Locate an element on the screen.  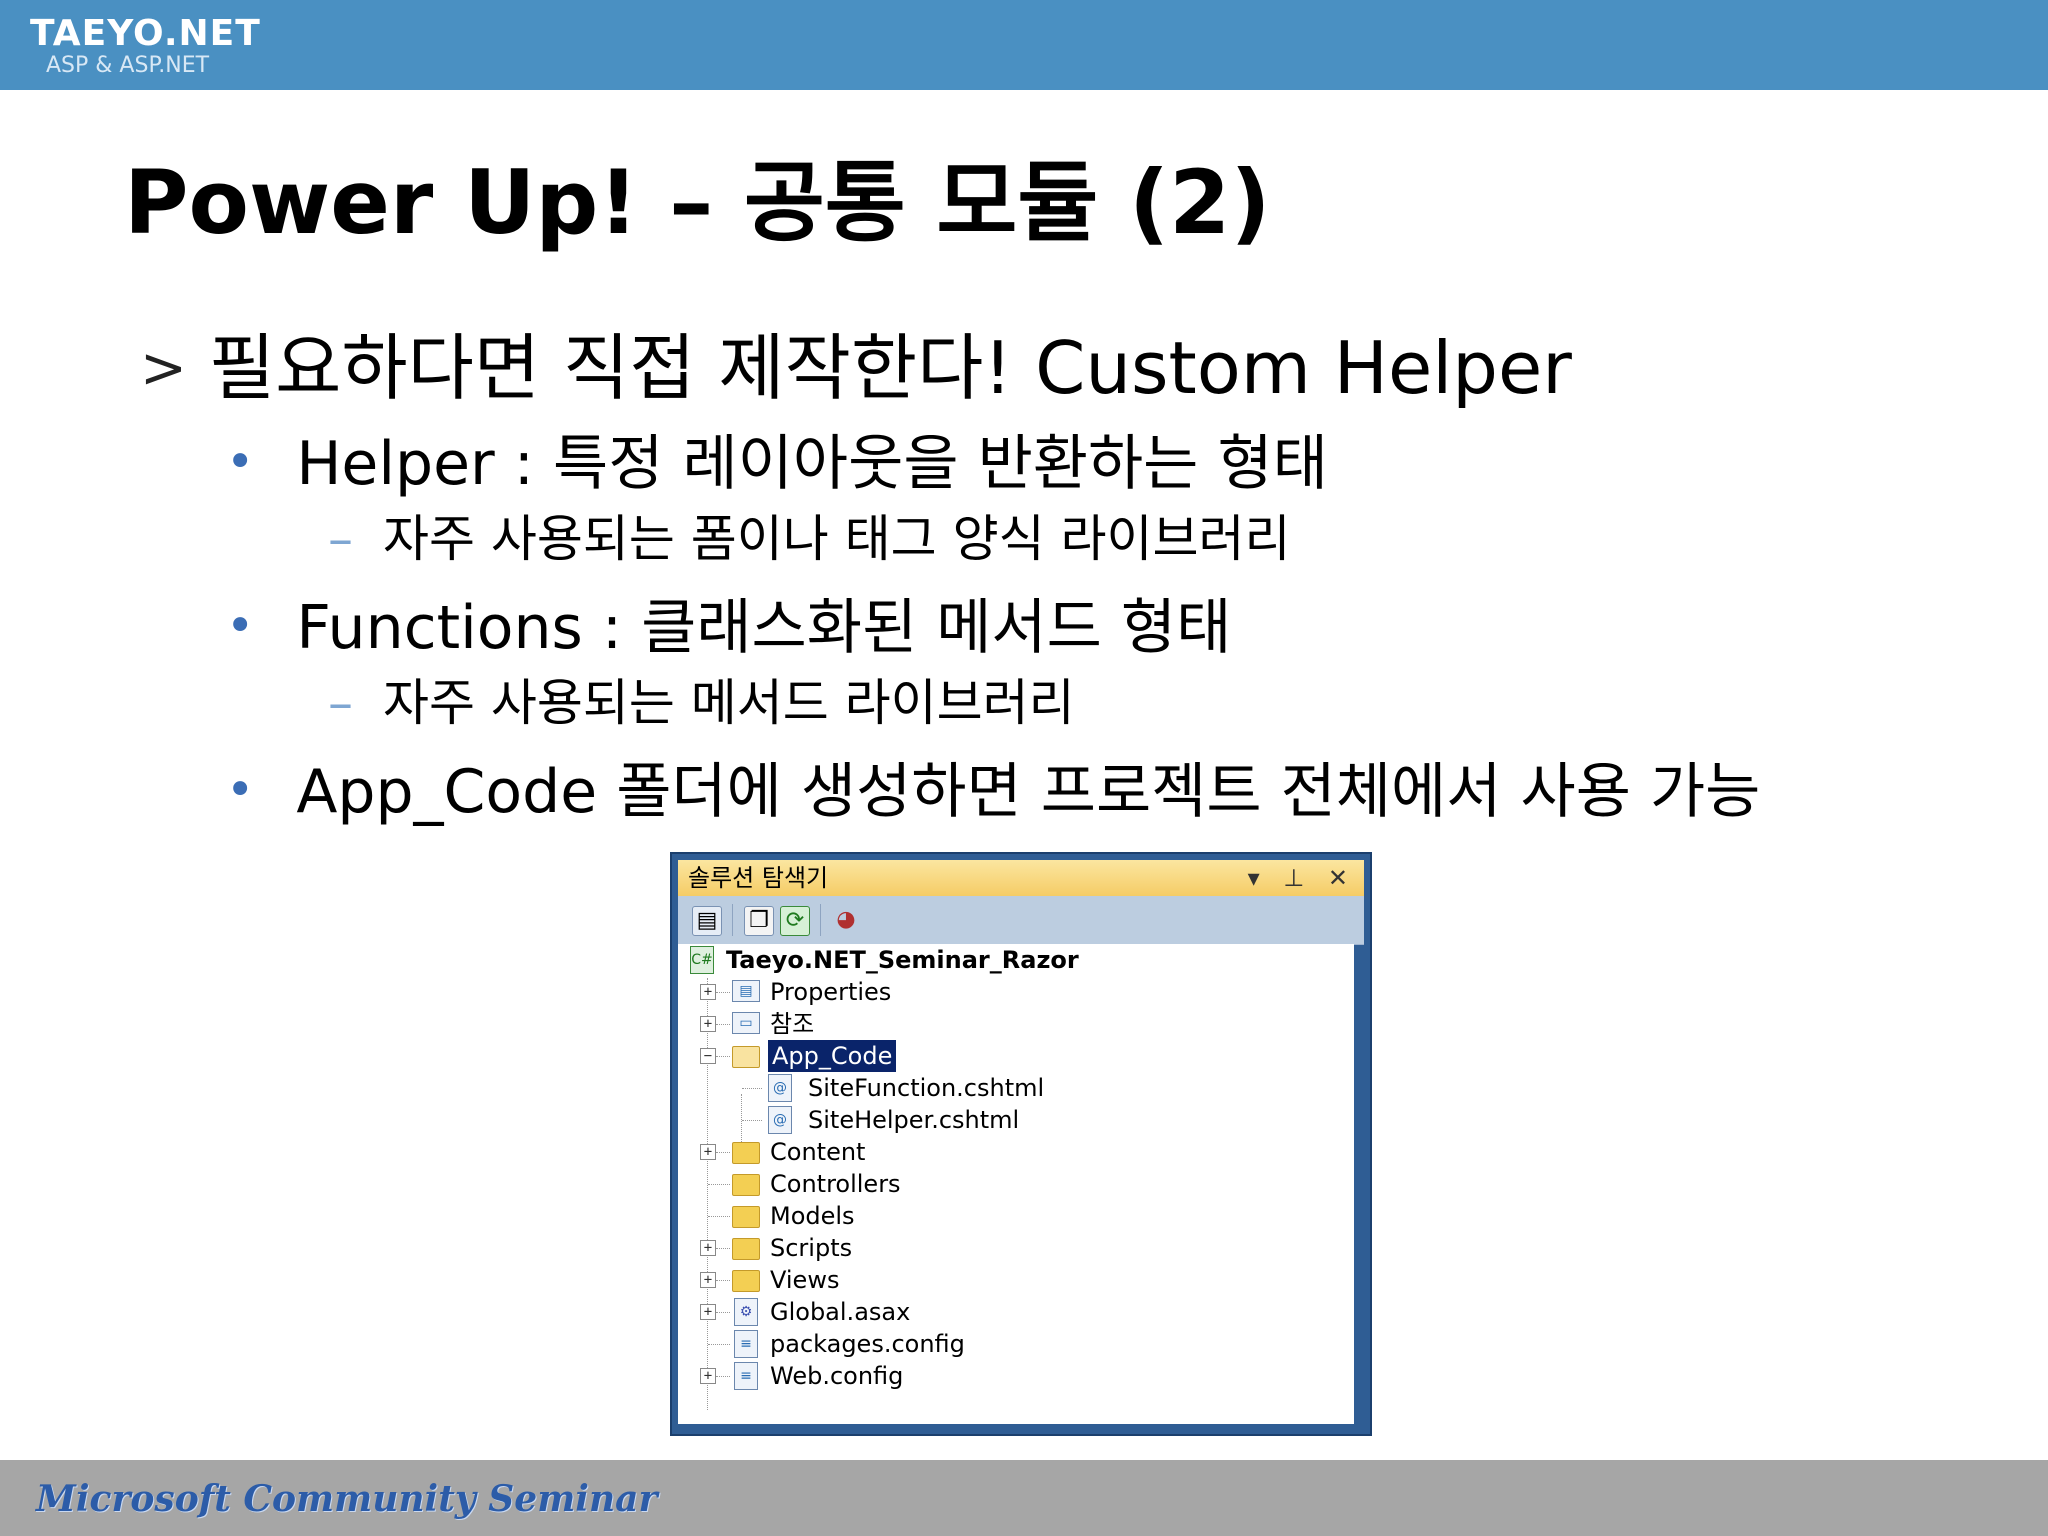
footer-text: Microsoft Community Seminar is located at coordinates (347, 1499).